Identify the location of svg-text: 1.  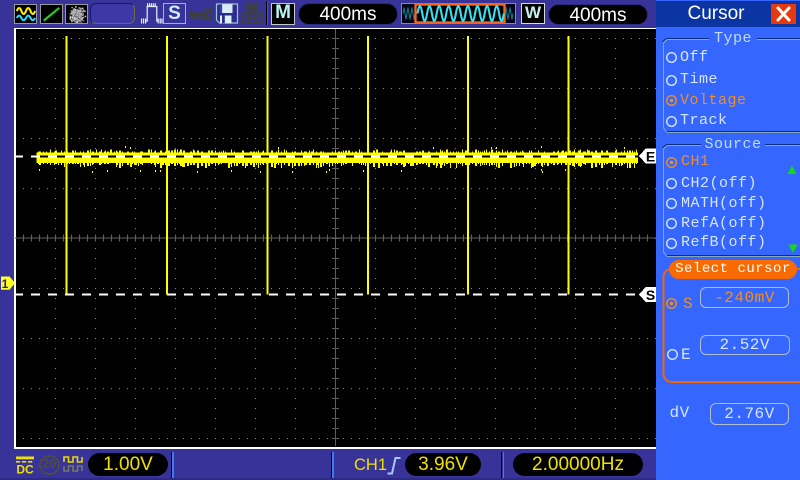
(5, 284).